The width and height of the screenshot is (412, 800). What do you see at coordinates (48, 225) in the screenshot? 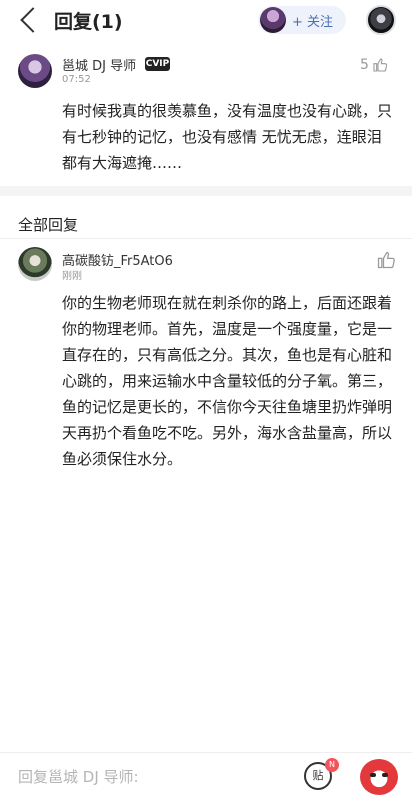
I see `all-replies-heading: 全部回复` at bounding box center [48, 225].